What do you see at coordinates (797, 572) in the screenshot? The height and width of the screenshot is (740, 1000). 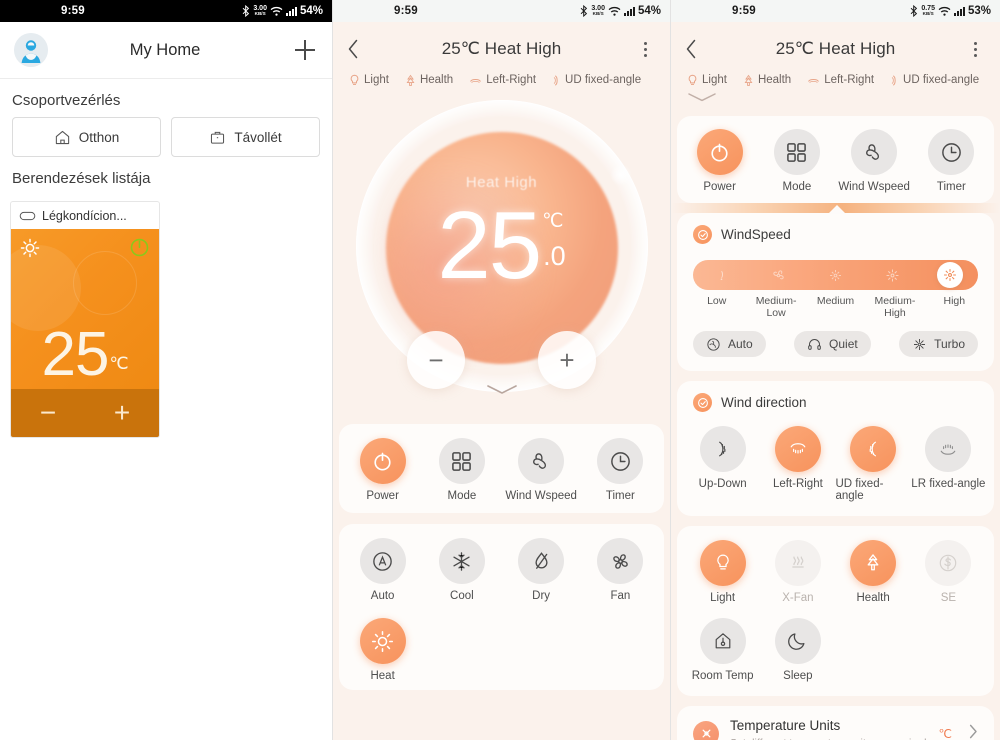 I see `function-xfan: X-Fan` at bounding box center [797, 572].